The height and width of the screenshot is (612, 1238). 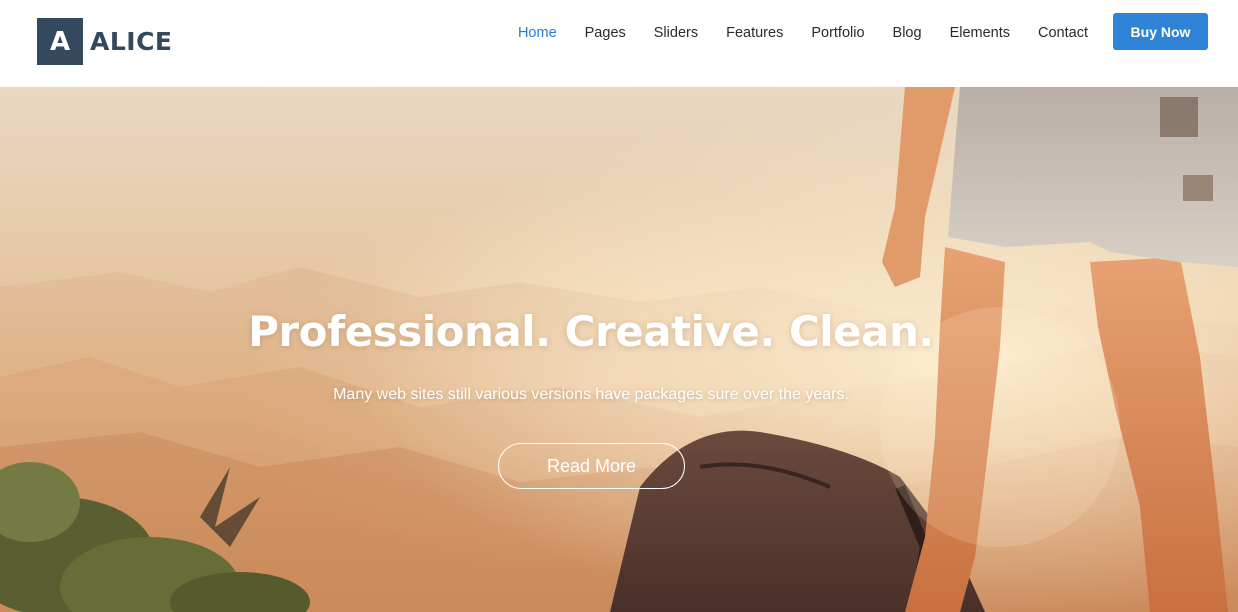 What do you see at coordinates (980, 33) in the screenshot?
I see `nav-elements: Elements` at bounding box center [980, 33].